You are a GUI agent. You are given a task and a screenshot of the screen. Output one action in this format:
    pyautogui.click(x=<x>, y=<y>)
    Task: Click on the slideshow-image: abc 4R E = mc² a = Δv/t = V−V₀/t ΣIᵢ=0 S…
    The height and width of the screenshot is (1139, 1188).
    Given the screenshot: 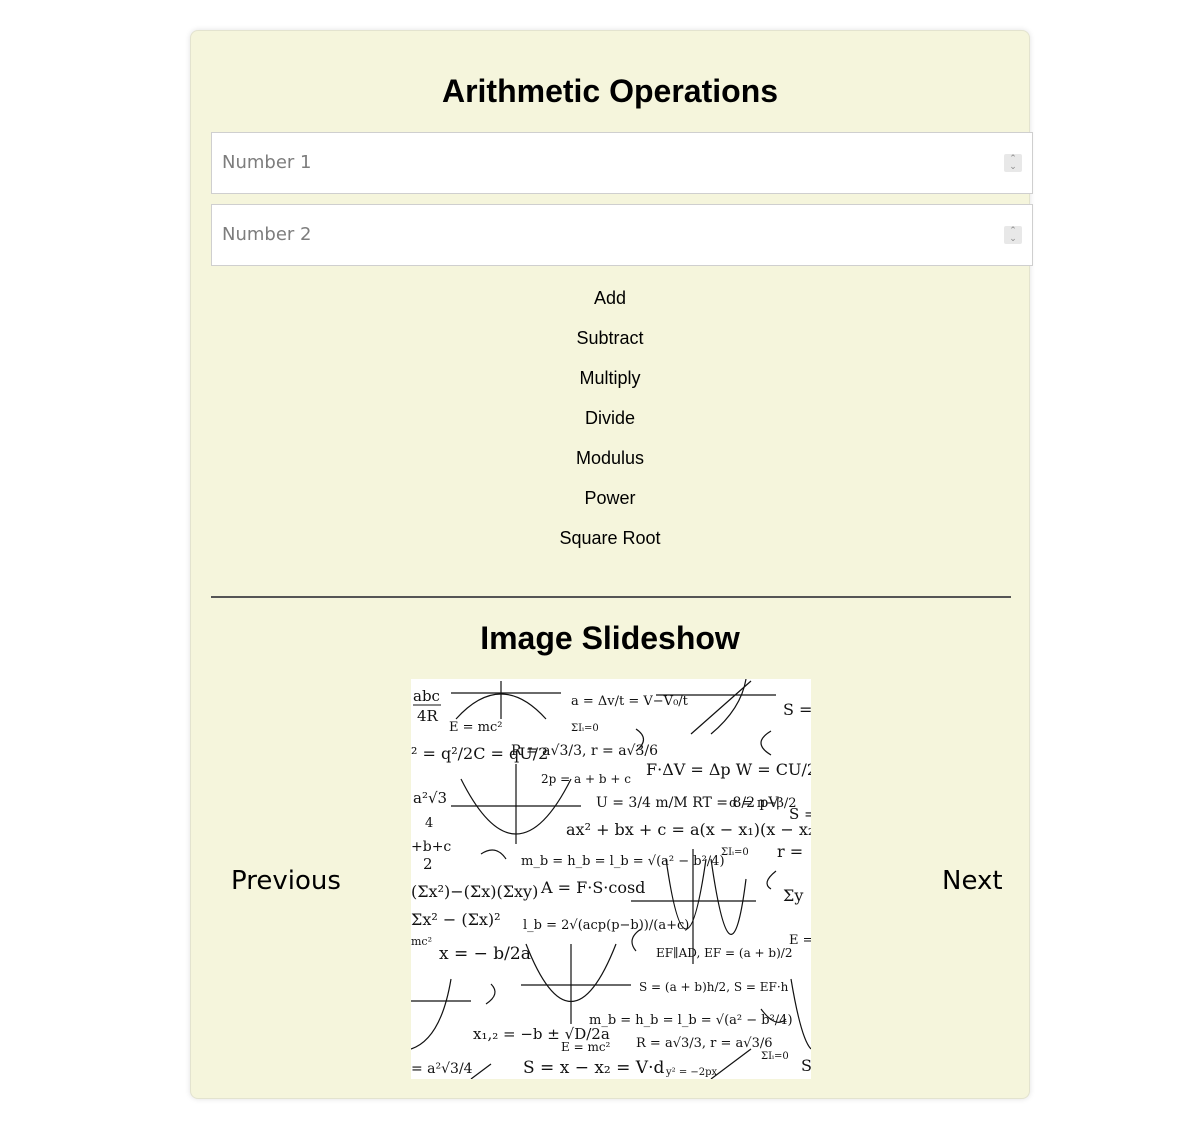 What is the action you would take?
    pyautogui.click(x=611, y=879)
    